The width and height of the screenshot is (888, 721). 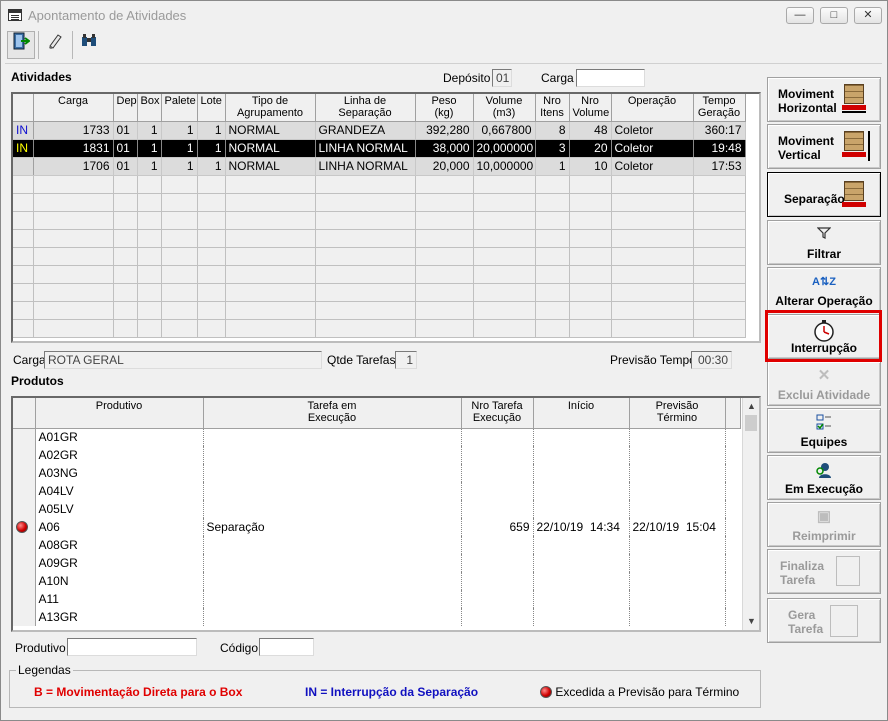 I want to click on eraser-icon, so click(x=55, y=45).